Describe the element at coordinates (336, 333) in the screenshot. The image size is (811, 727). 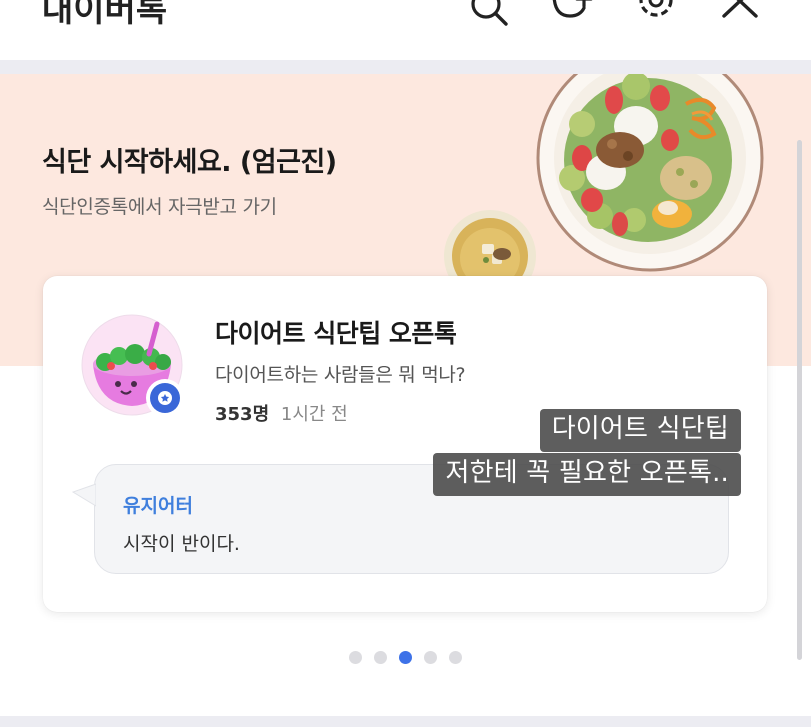
I see `chat-room-title: 다이어트 식단팁 오픈톡` at that location.